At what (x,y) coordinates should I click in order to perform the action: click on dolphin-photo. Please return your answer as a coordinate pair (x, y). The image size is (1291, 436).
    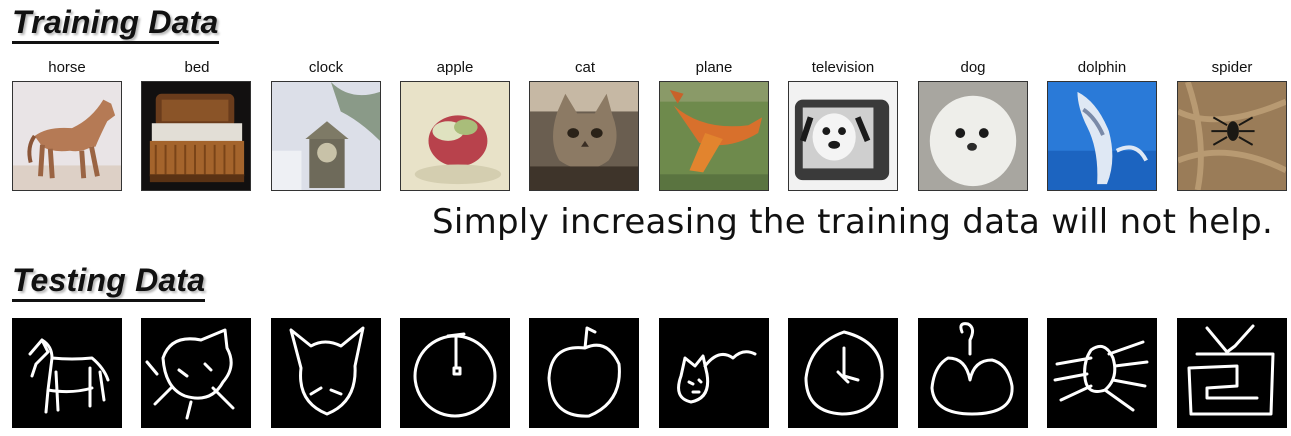
    Looking at the image, I should click on (1102, 136).